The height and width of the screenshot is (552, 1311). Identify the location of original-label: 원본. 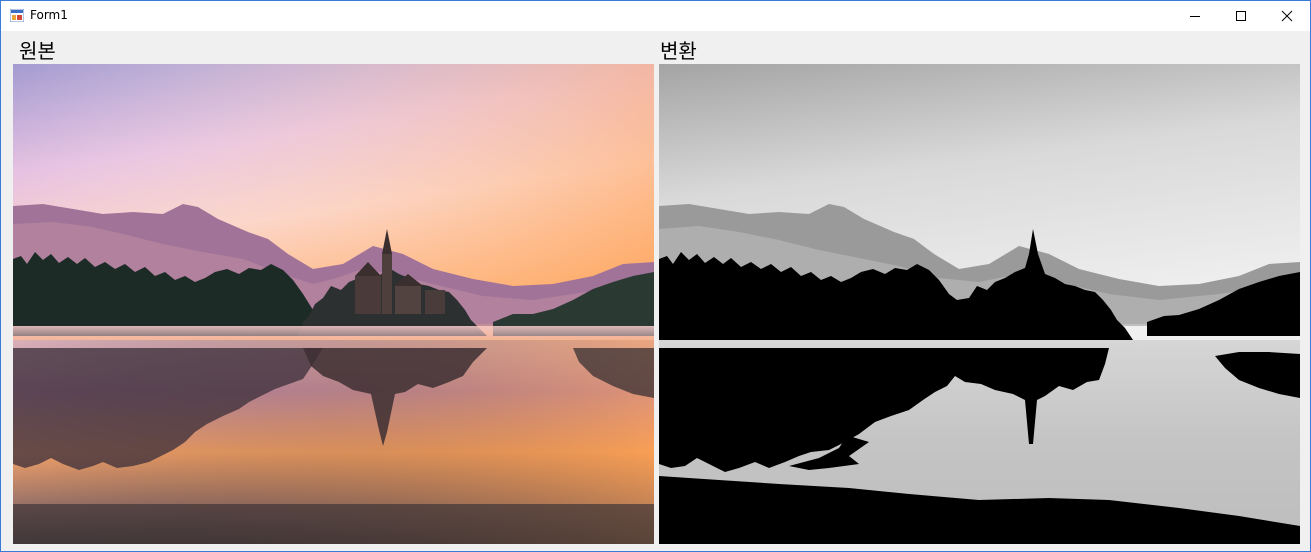
(37, 51).